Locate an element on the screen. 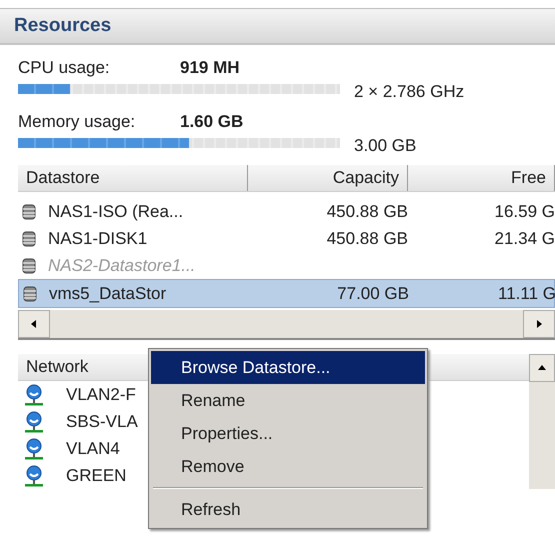  menu-item: Refresh is located at coordinates (288, 509).